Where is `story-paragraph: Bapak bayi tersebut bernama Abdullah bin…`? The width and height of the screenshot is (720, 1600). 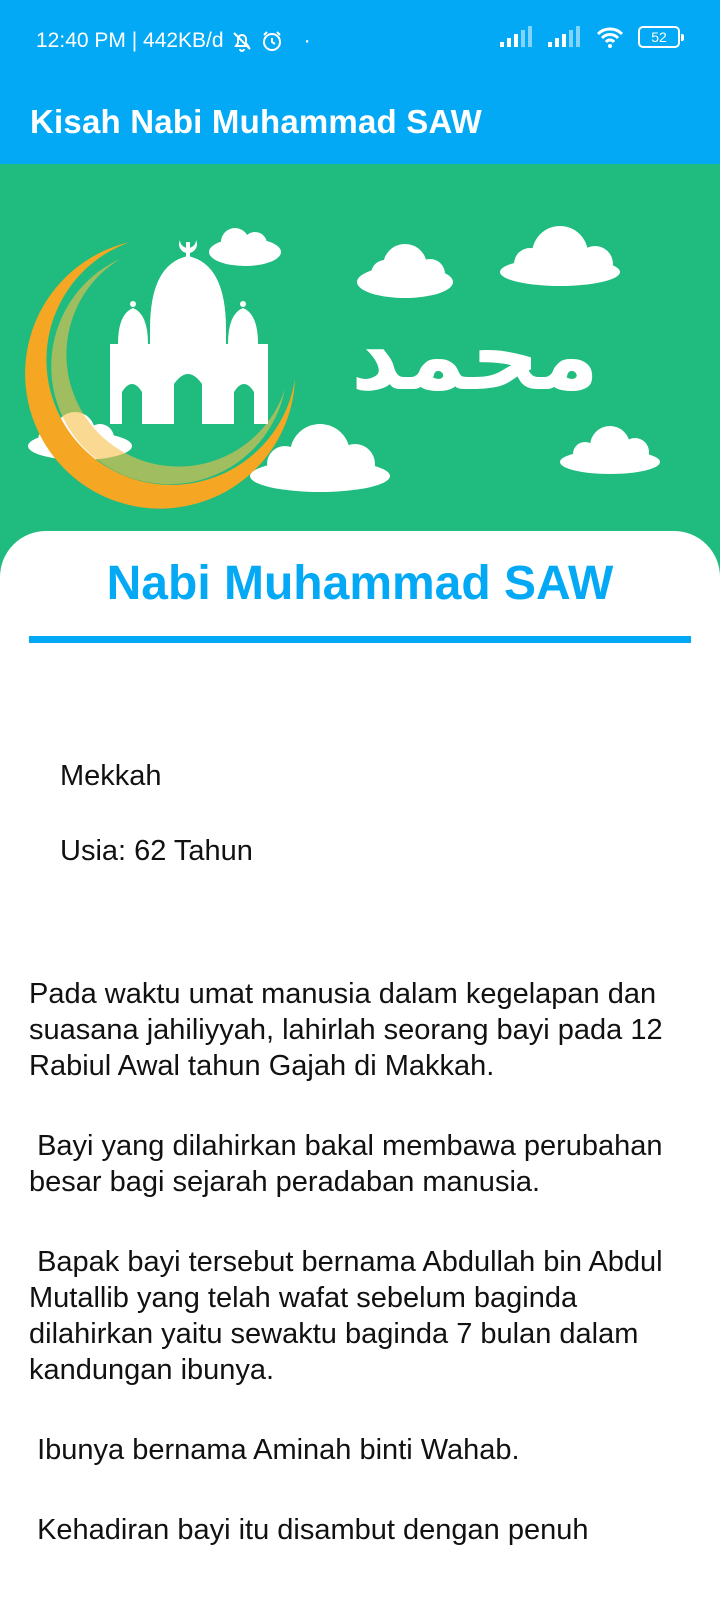 story-paragraph: Bapak bayi tersebut bernama Abdullah bin… is located at coordinates (350, 1316).